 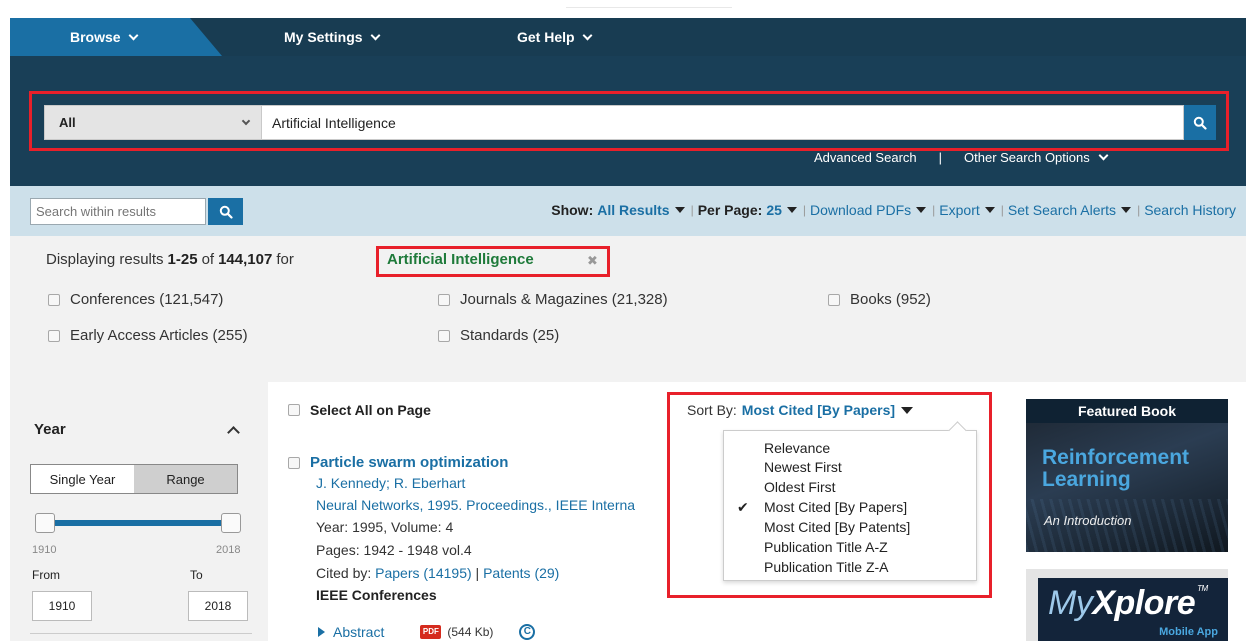 What do you see at coordinates (800, 487) in the screenshot?
I see `sort-option-oldest: Oldest First` at bounding box center [800, 487].